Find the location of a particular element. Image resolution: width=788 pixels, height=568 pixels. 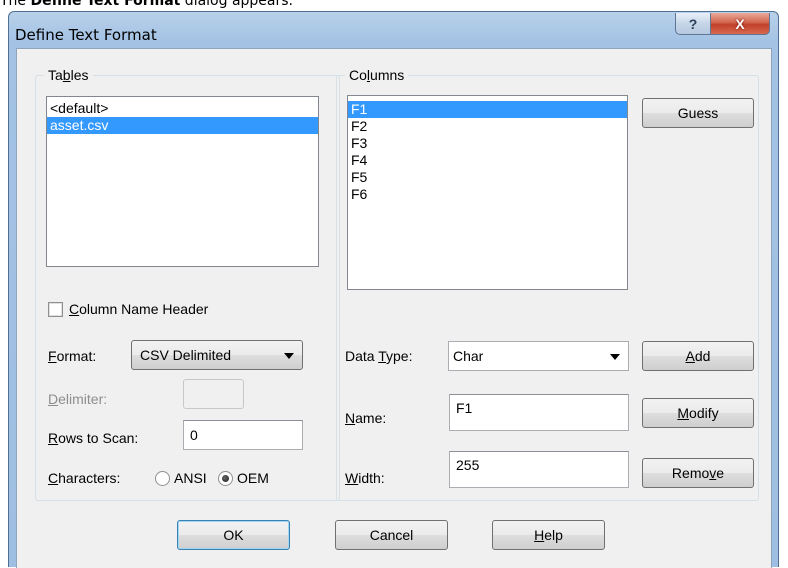

data-type-select-value: Char is located at coordinates (468, 356).